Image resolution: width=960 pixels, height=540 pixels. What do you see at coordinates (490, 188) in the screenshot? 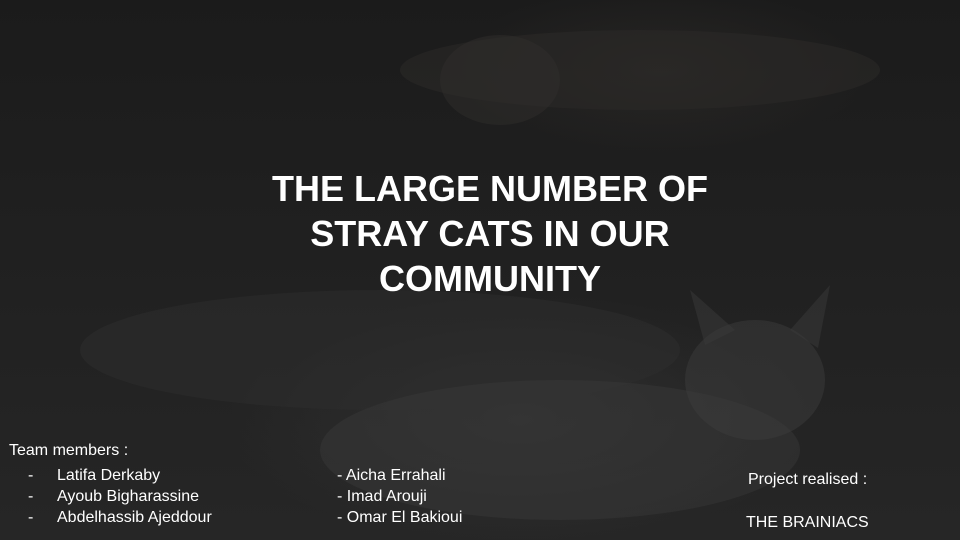
I see `title-line: THE LARGE NUMBER OF` at bounding box center [490, 188].